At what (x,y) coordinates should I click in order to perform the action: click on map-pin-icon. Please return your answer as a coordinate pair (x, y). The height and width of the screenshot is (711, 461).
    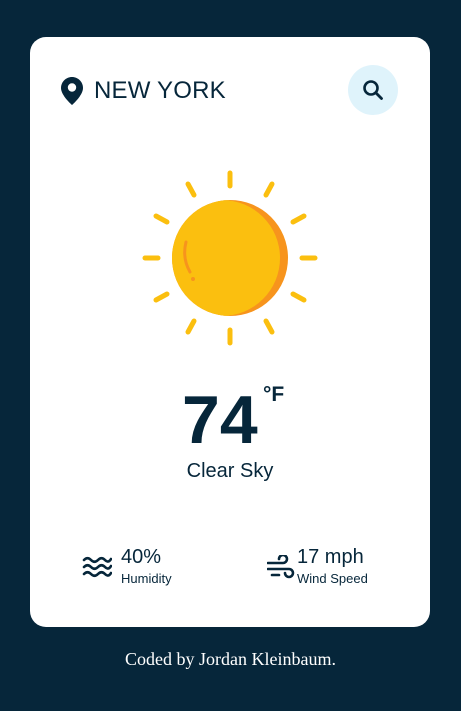
    Looking at the image, I should click on (72, 91).